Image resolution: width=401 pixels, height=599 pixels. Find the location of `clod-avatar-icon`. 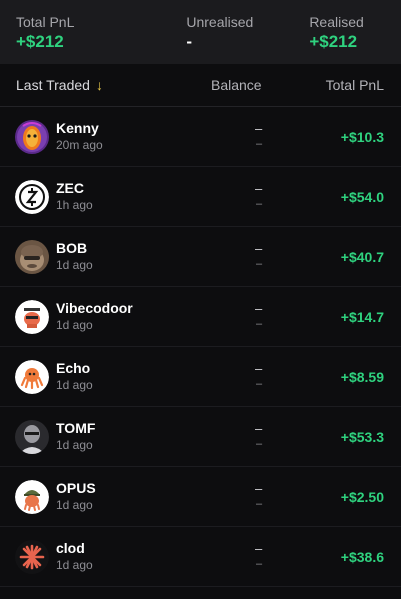

clod-avatar-icon is located at coordinates (32, 557).